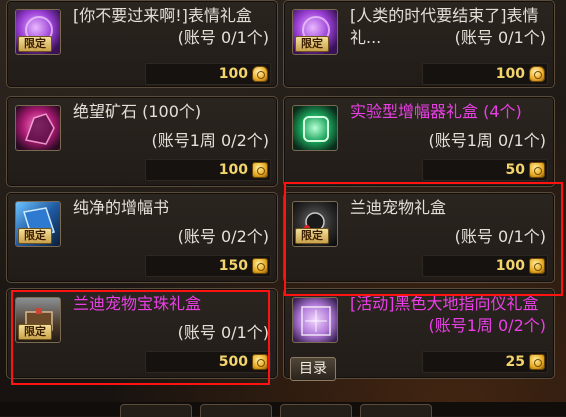 This screenshot has height=417, width=566. What do you see at coordinates (436, 111) in the screenshot?
I see `item-title: 实验型增幅器礼盒 (4个)` at bounding box center [436, 111].